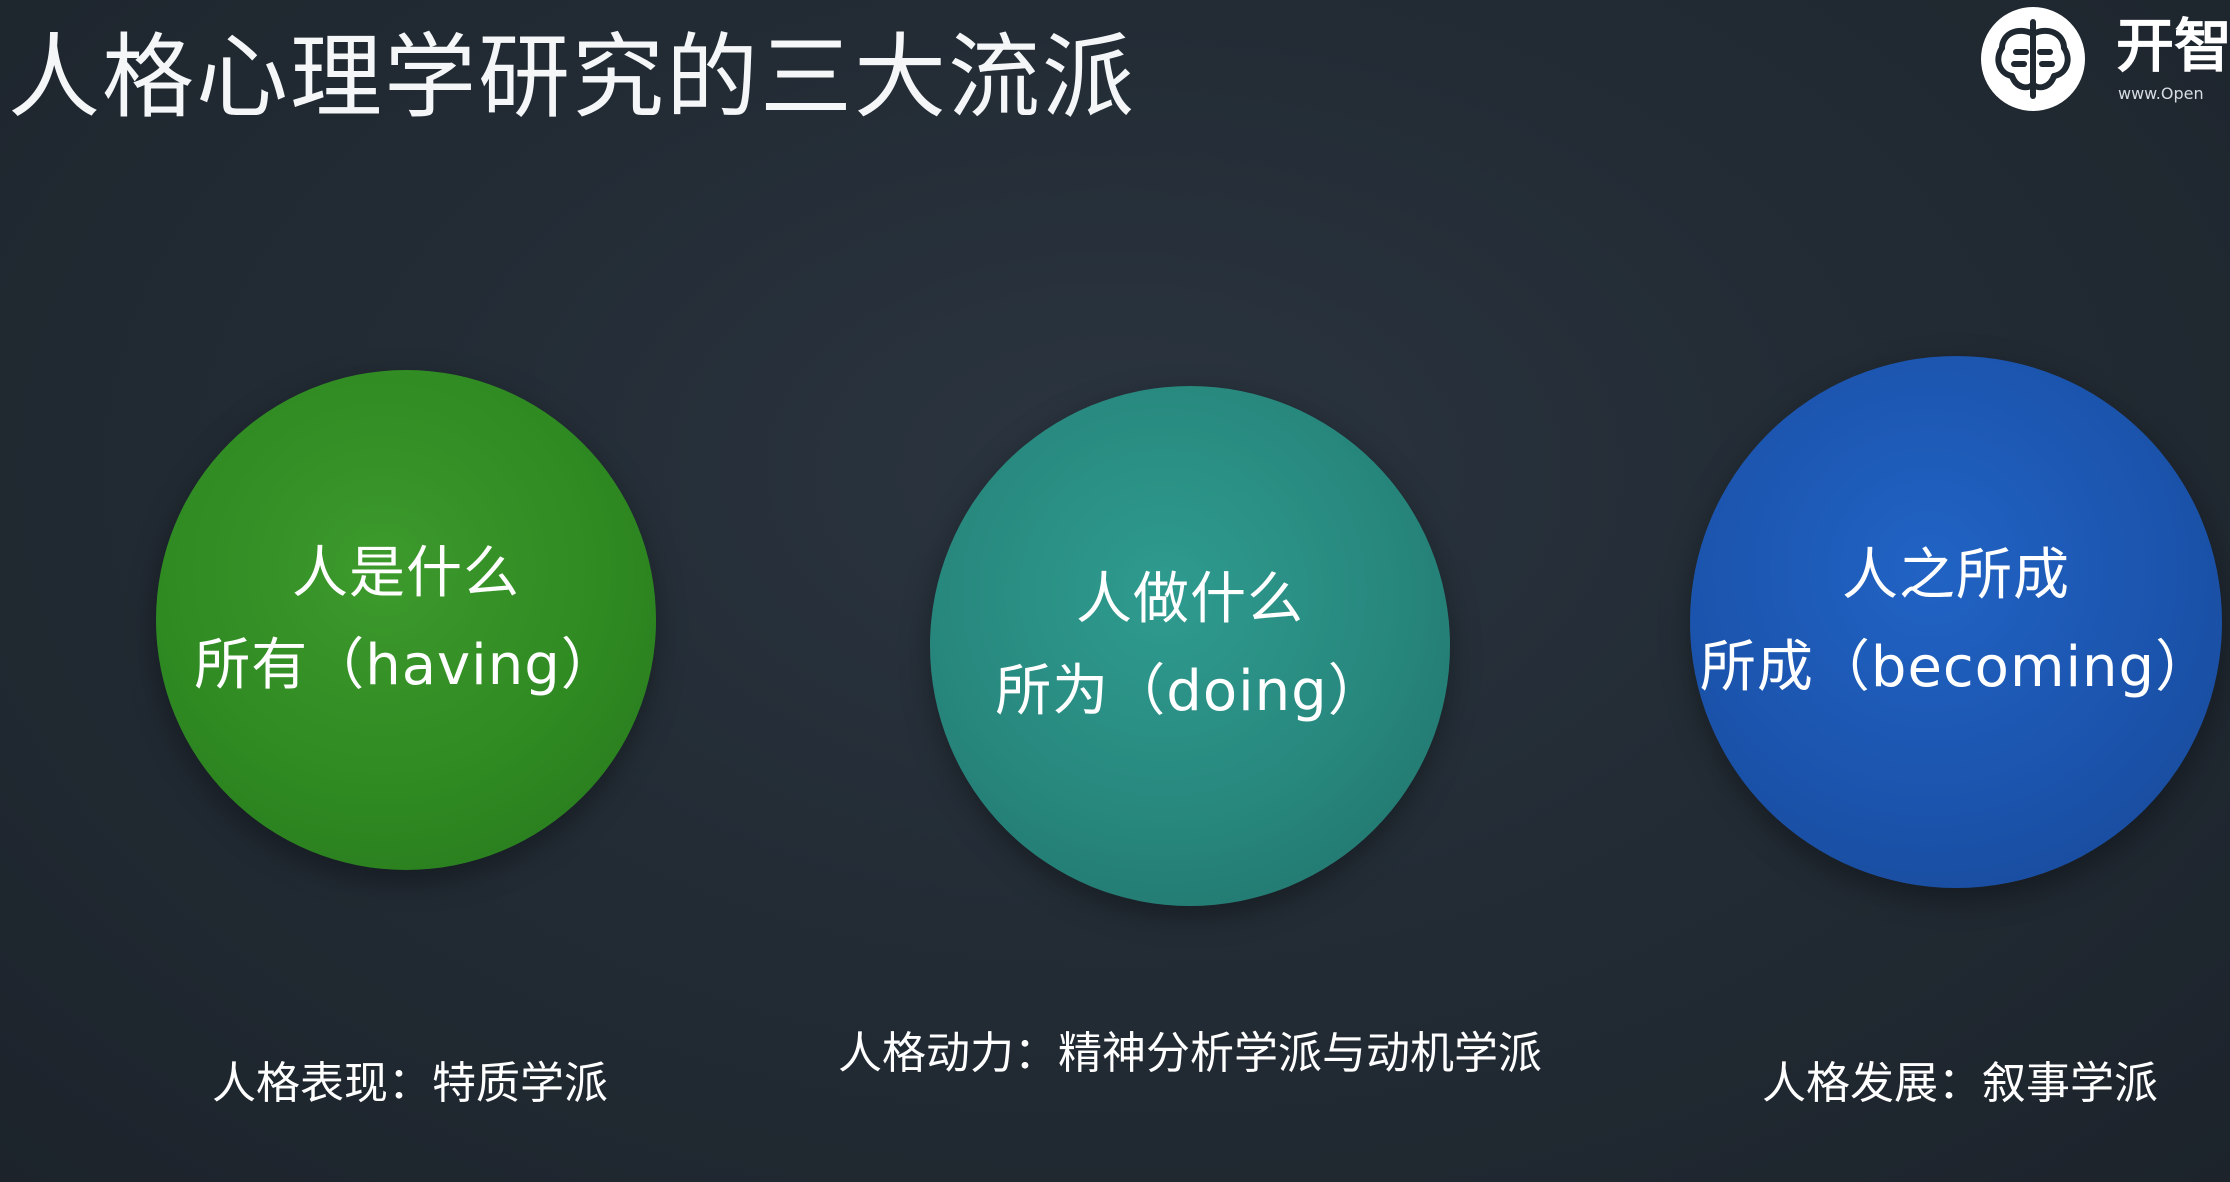  What do you see at coordinates (1956, 575) in the screenshot?
I see `circle-line-1: 人之所成` at bounding box center [1956, 575].